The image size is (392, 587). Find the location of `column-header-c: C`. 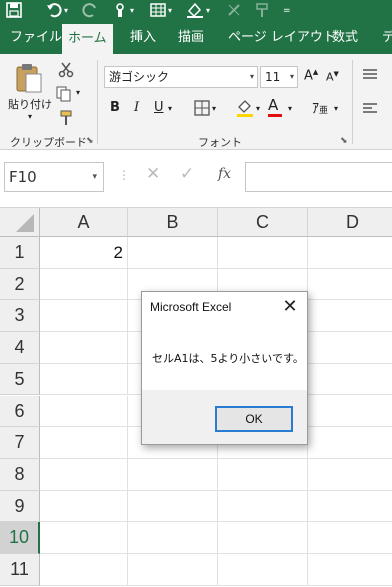

column-header-c: C is located at coordinates (263, 222).